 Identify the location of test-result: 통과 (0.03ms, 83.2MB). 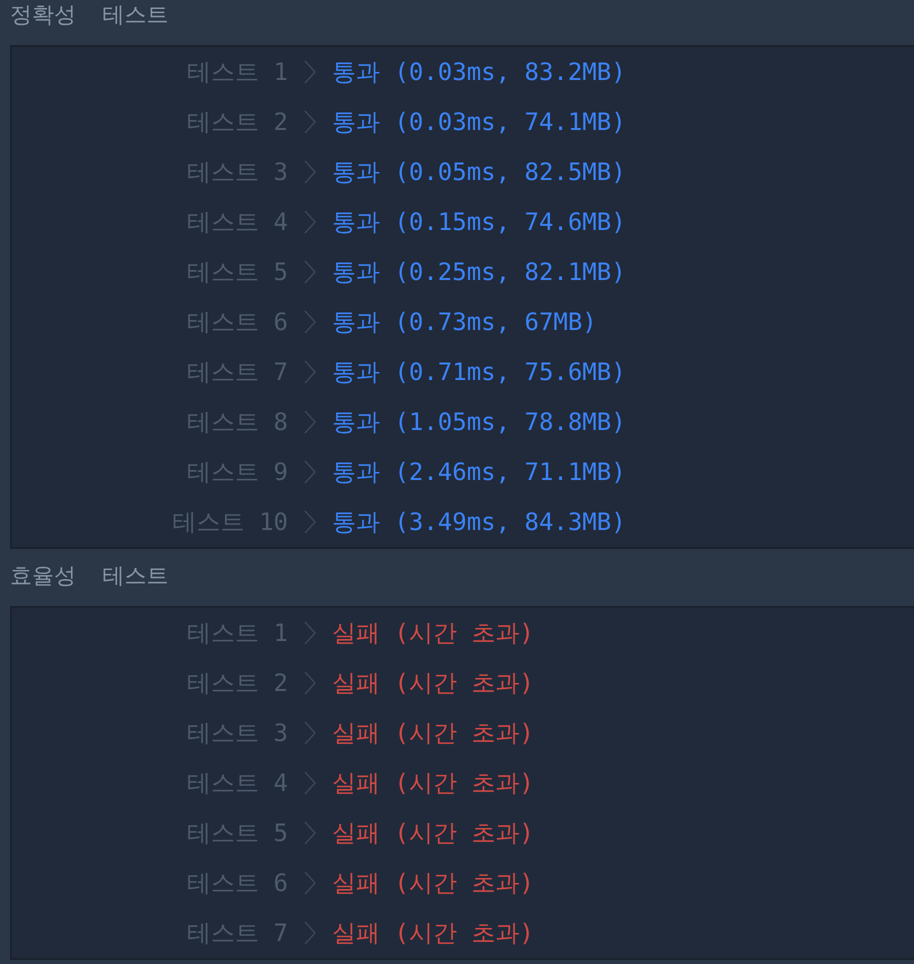
(479, 72).